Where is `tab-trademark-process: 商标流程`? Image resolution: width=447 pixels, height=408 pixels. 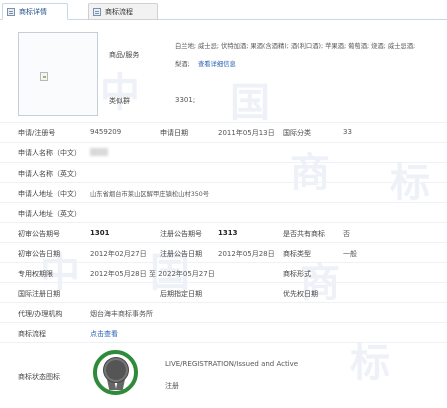 tab-trademark-process: 商标流程 is located at coordinates (123, 11).